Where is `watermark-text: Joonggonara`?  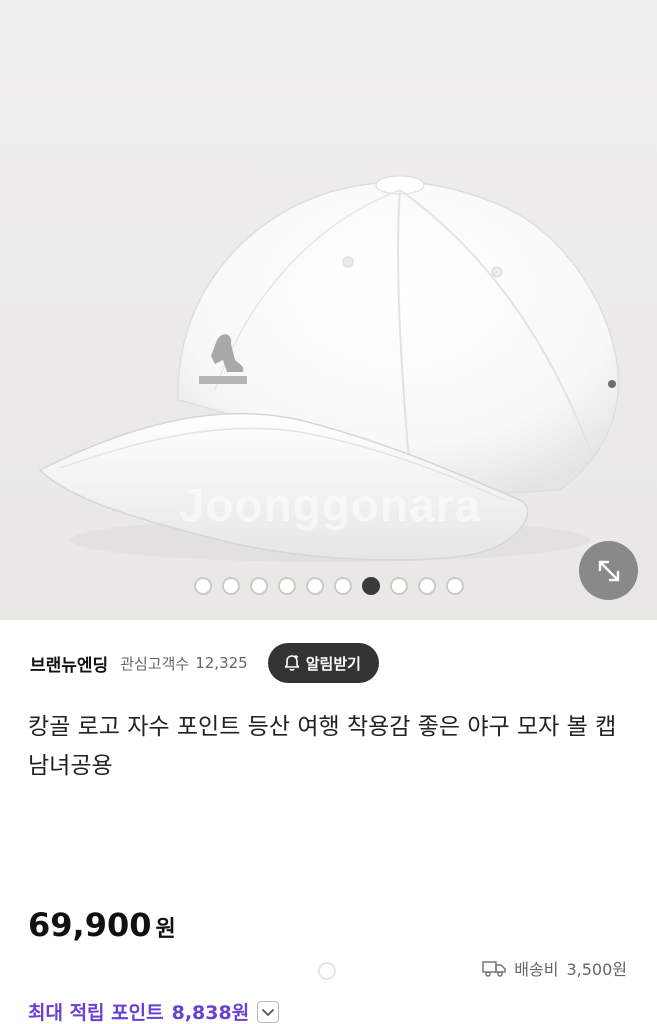 watermark-text: Joonggonara is located at coordinates (330, 505).